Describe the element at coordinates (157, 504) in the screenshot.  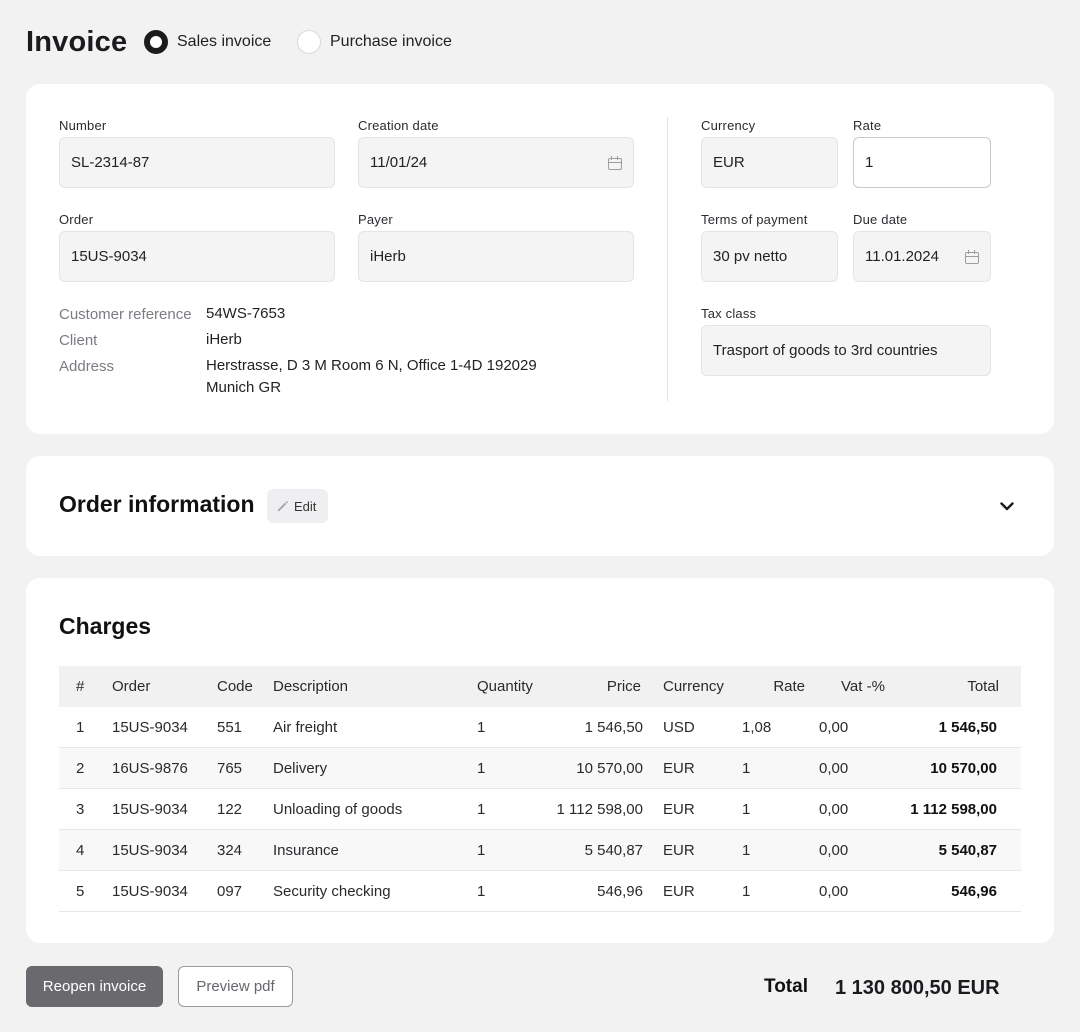
I see `order-information-title: Order information` at that location.